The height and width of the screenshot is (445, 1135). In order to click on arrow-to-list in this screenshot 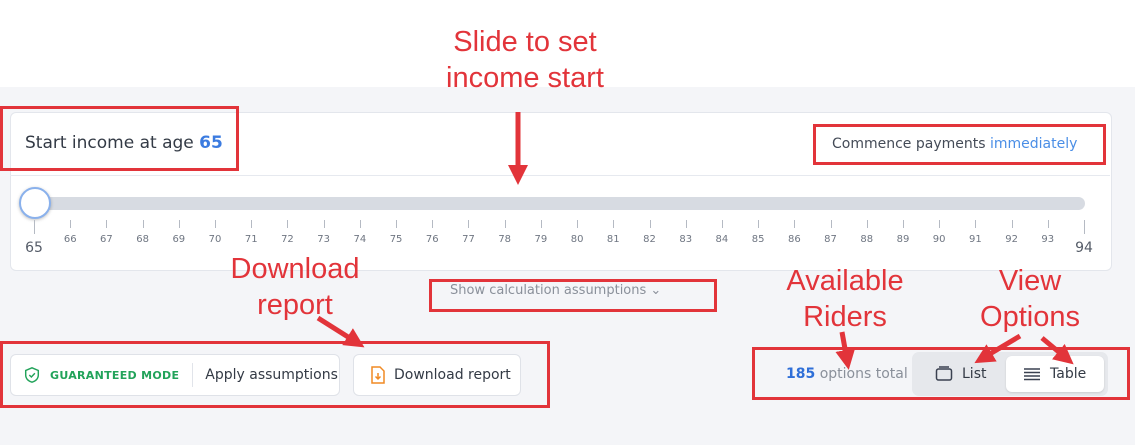, I will do `click(998, 348)`.